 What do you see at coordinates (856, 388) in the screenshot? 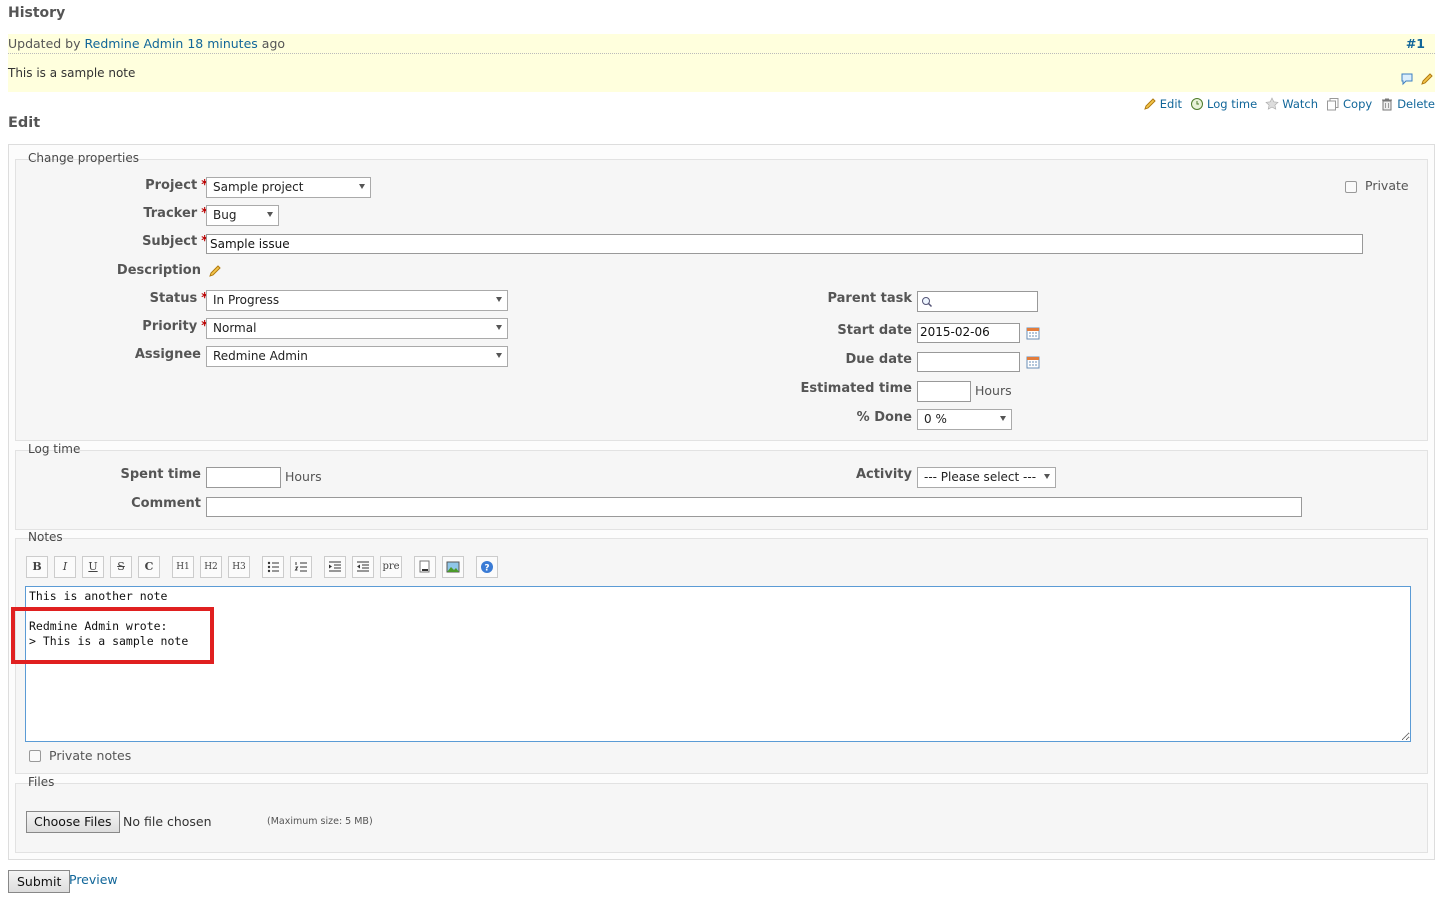
I see `estimated-time-label: Estimated time` at bounding box center [856, 388].